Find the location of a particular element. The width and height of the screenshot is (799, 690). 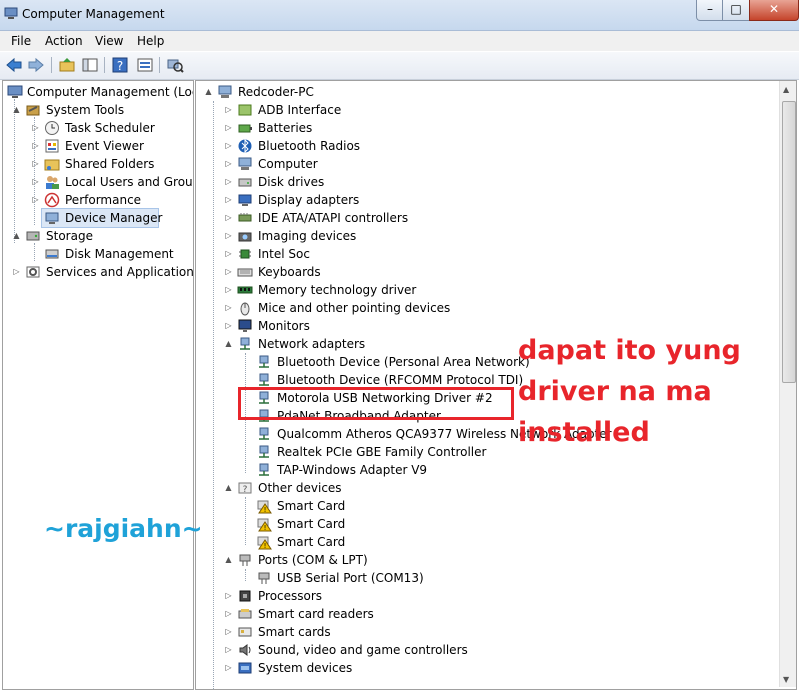

device-item-mice-and-other-pointing-devices: ▷ Mice and other pointing devices is located at coordinates (486, 308).